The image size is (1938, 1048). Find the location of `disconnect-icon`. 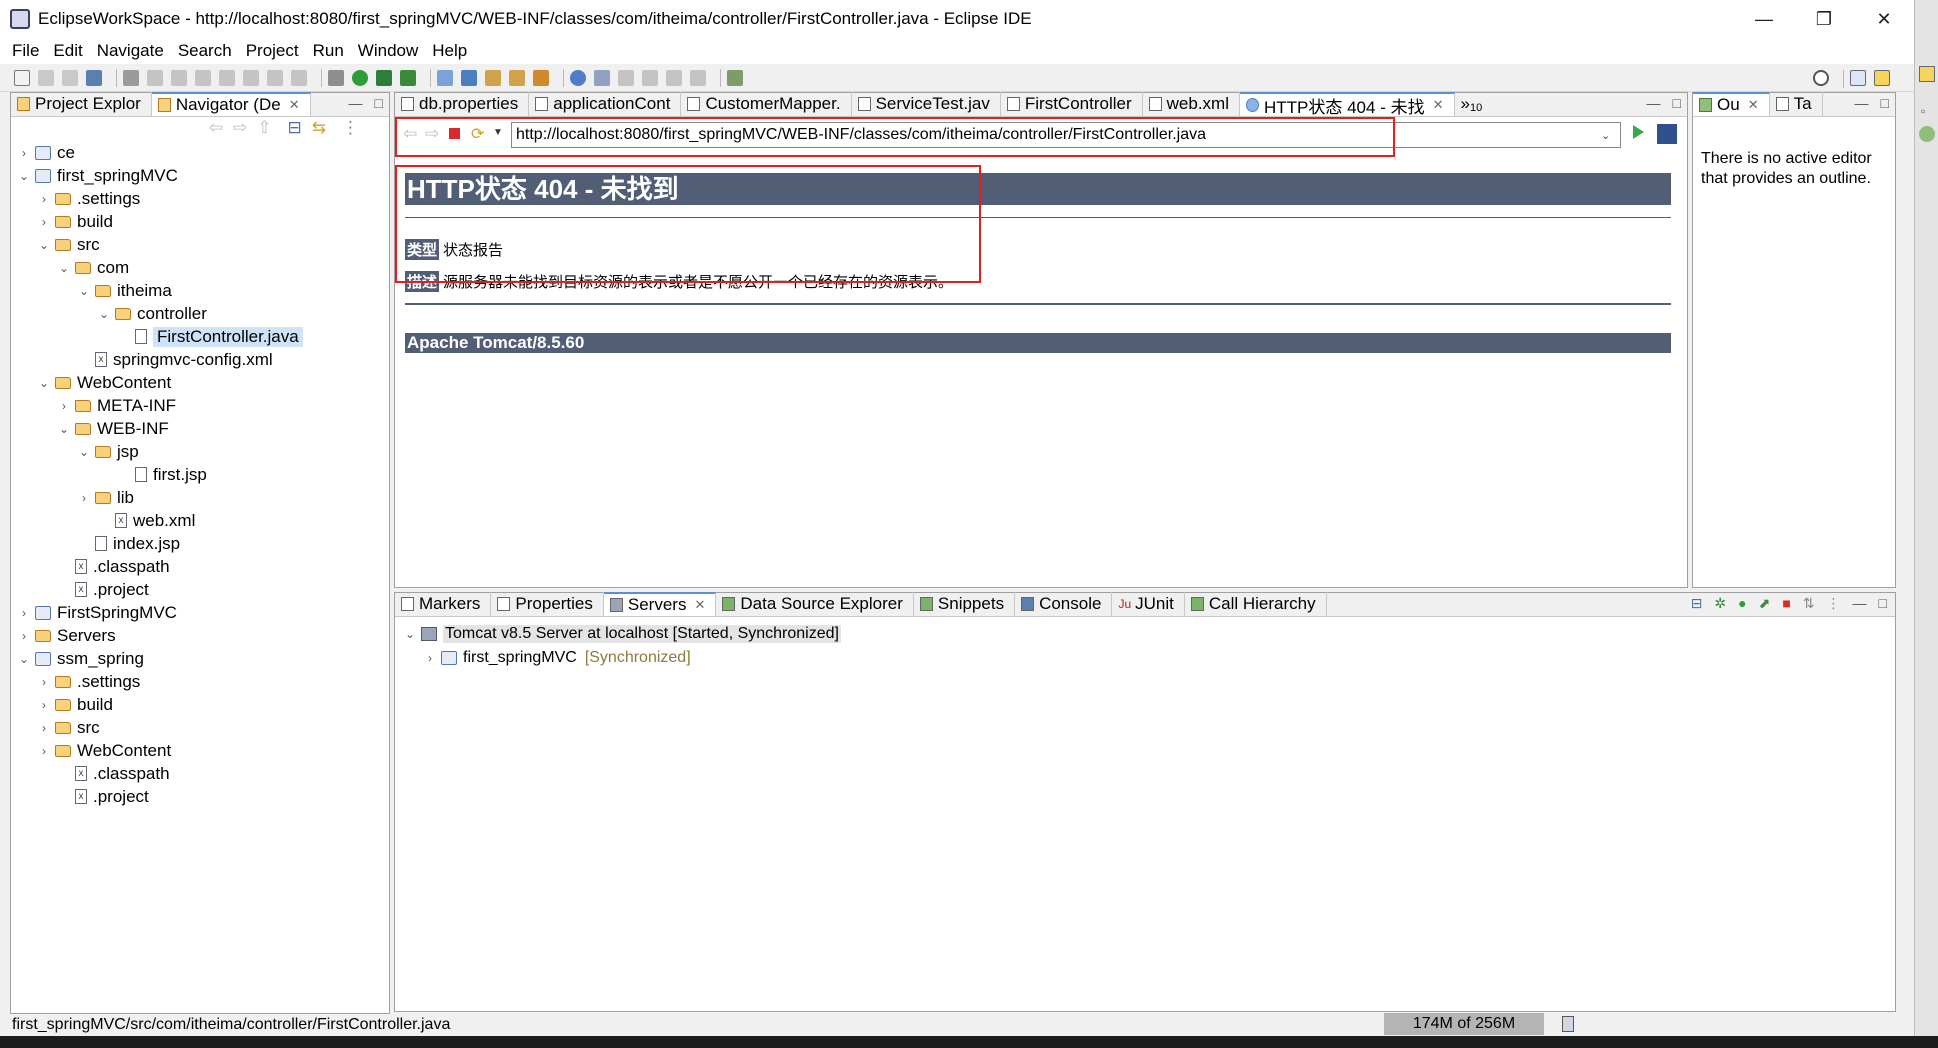

disconnect-icon is located at coordinates (227, 77).